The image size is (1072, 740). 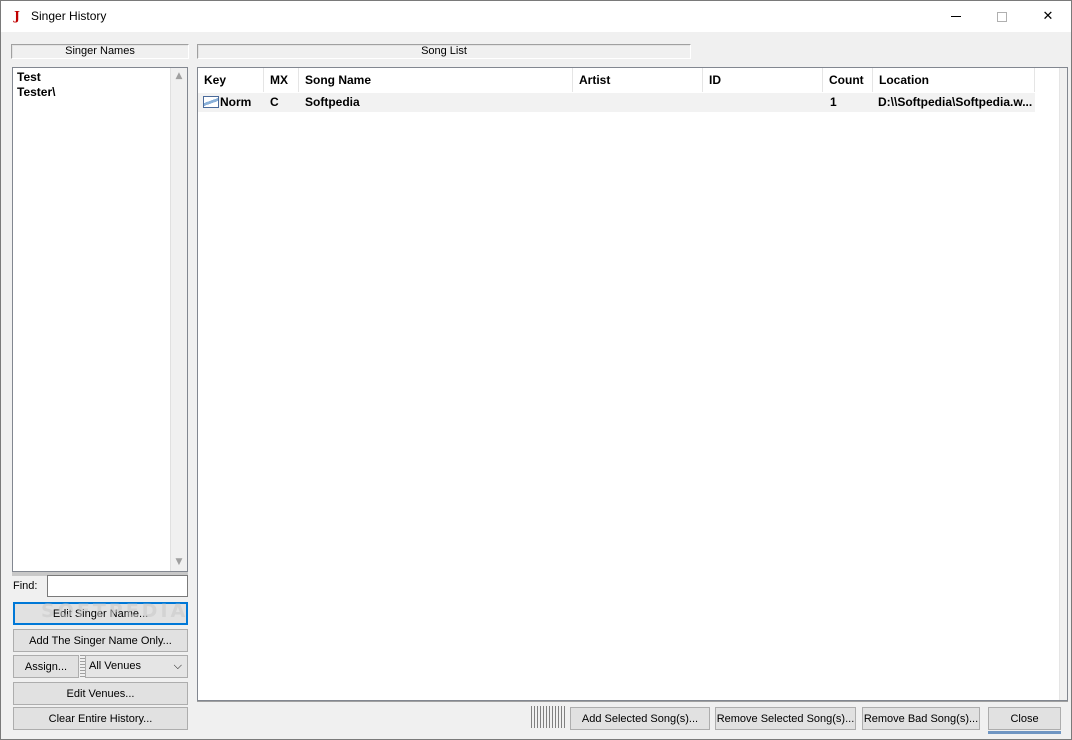 What do you see at coordinates (179, 76) in the screenshot?
I see `scroll-up-icon: ▲` at bounding box center [179, 76].